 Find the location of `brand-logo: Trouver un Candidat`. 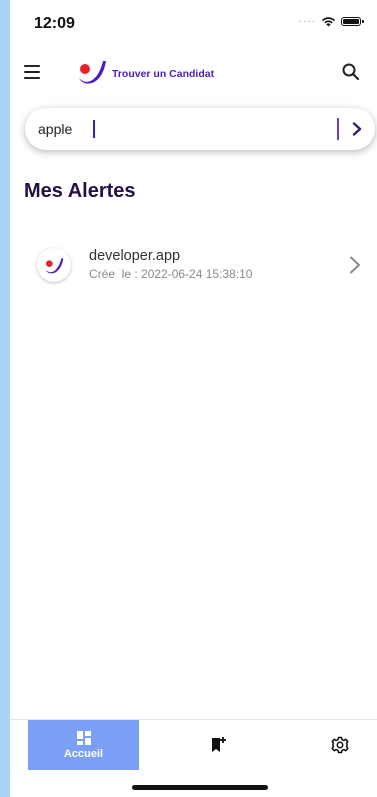

brand-logo: Trouver un Candidat is located at coordinates (145, 71).